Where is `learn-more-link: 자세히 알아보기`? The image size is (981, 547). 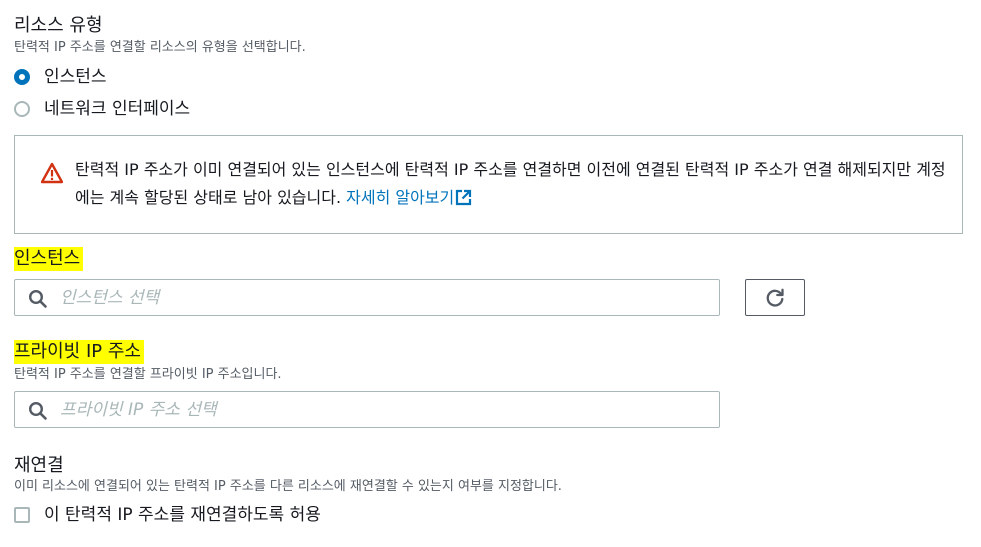
learn-more-link: 자세히 알아보기 is located at coordinates (409, 197).